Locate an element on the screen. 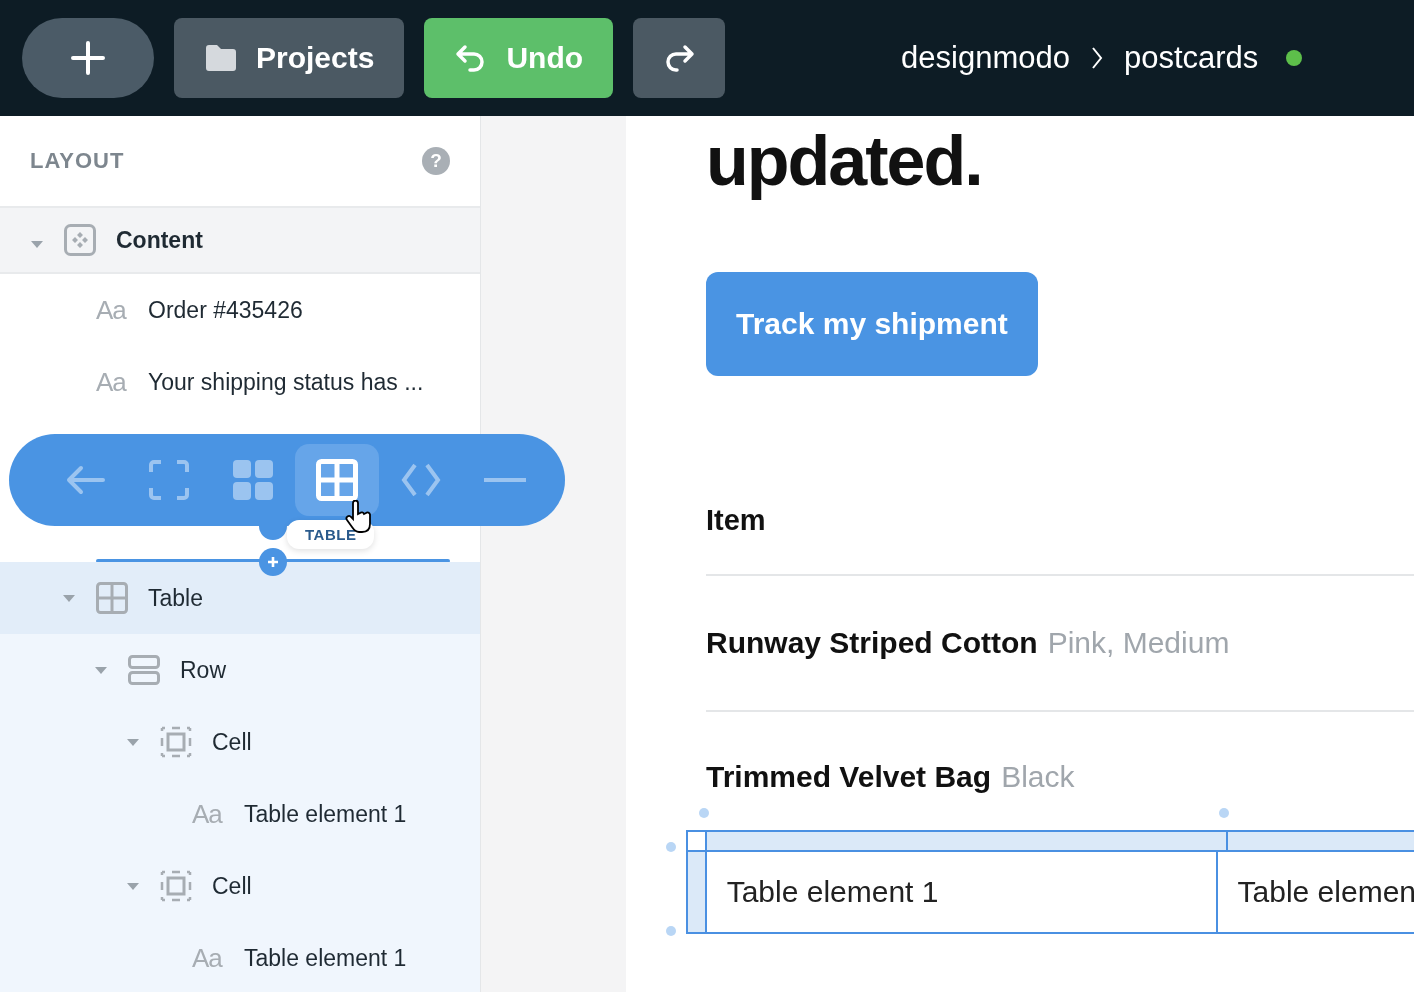 Image resolution: width=1414 pixels, height=992 pixels. product-variant: Pink, Medium is located at coordinates (1138, 643).